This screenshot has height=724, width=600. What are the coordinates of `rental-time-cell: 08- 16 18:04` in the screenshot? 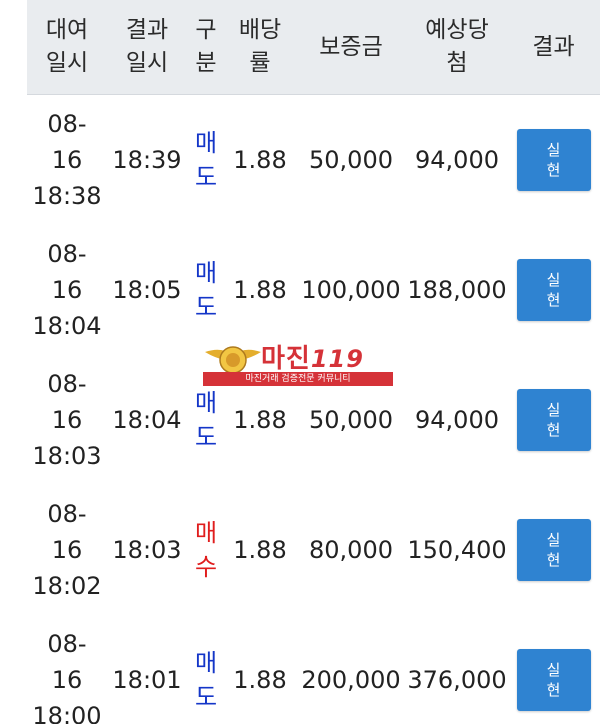 It's located at (67, 290).